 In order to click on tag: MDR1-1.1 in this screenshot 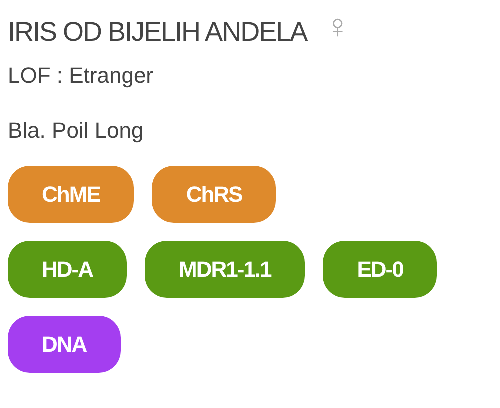, I will do `click(225, 269)`.